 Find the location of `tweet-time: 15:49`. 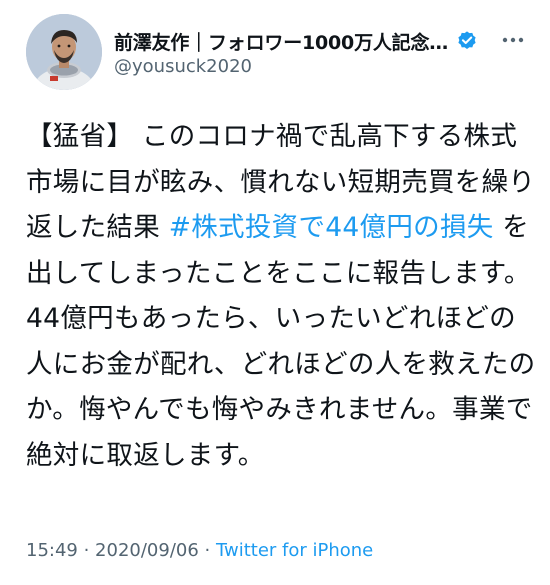

tweet-time: 15:49 is located at coordinates (52, 550).